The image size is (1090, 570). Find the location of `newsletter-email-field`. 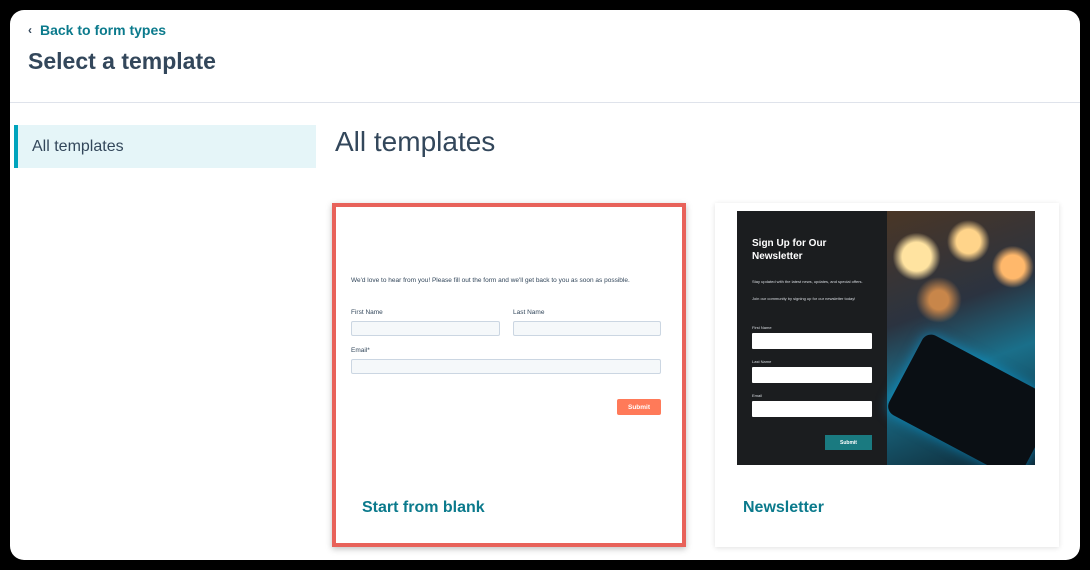

newsletter-email-field is located at coordinates (812, 409).